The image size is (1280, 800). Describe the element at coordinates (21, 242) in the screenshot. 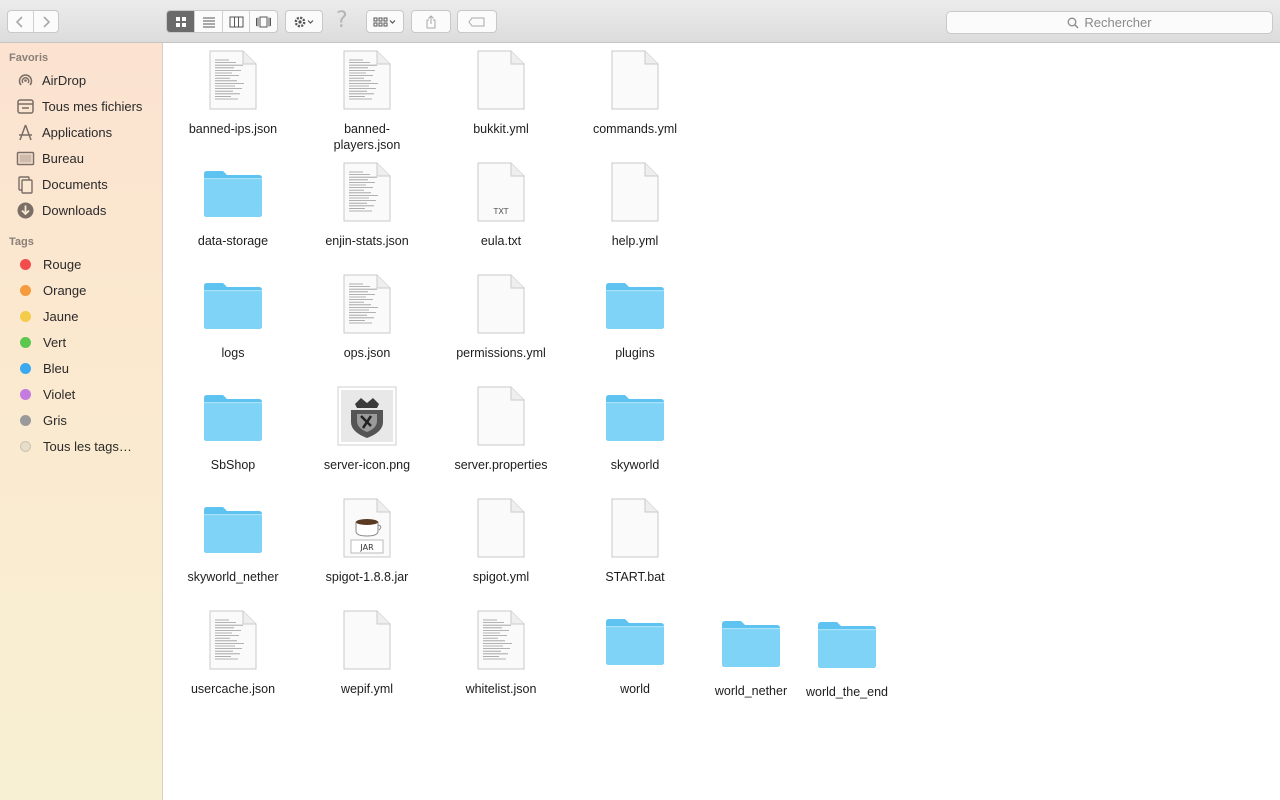

I see `tags-header: Tags` at that location.